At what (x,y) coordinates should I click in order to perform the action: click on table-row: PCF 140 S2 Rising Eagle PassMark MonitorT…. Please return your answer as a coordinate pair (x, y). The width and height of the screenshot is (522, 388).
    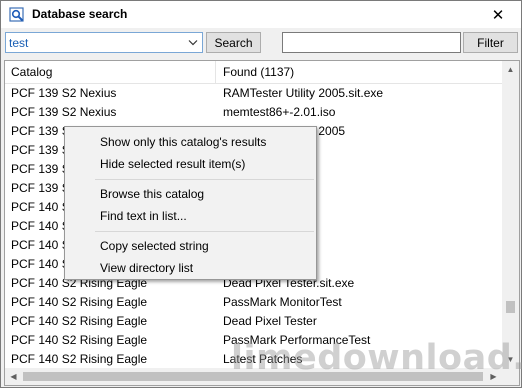
    Looking at the image, I should click on (253, 302).